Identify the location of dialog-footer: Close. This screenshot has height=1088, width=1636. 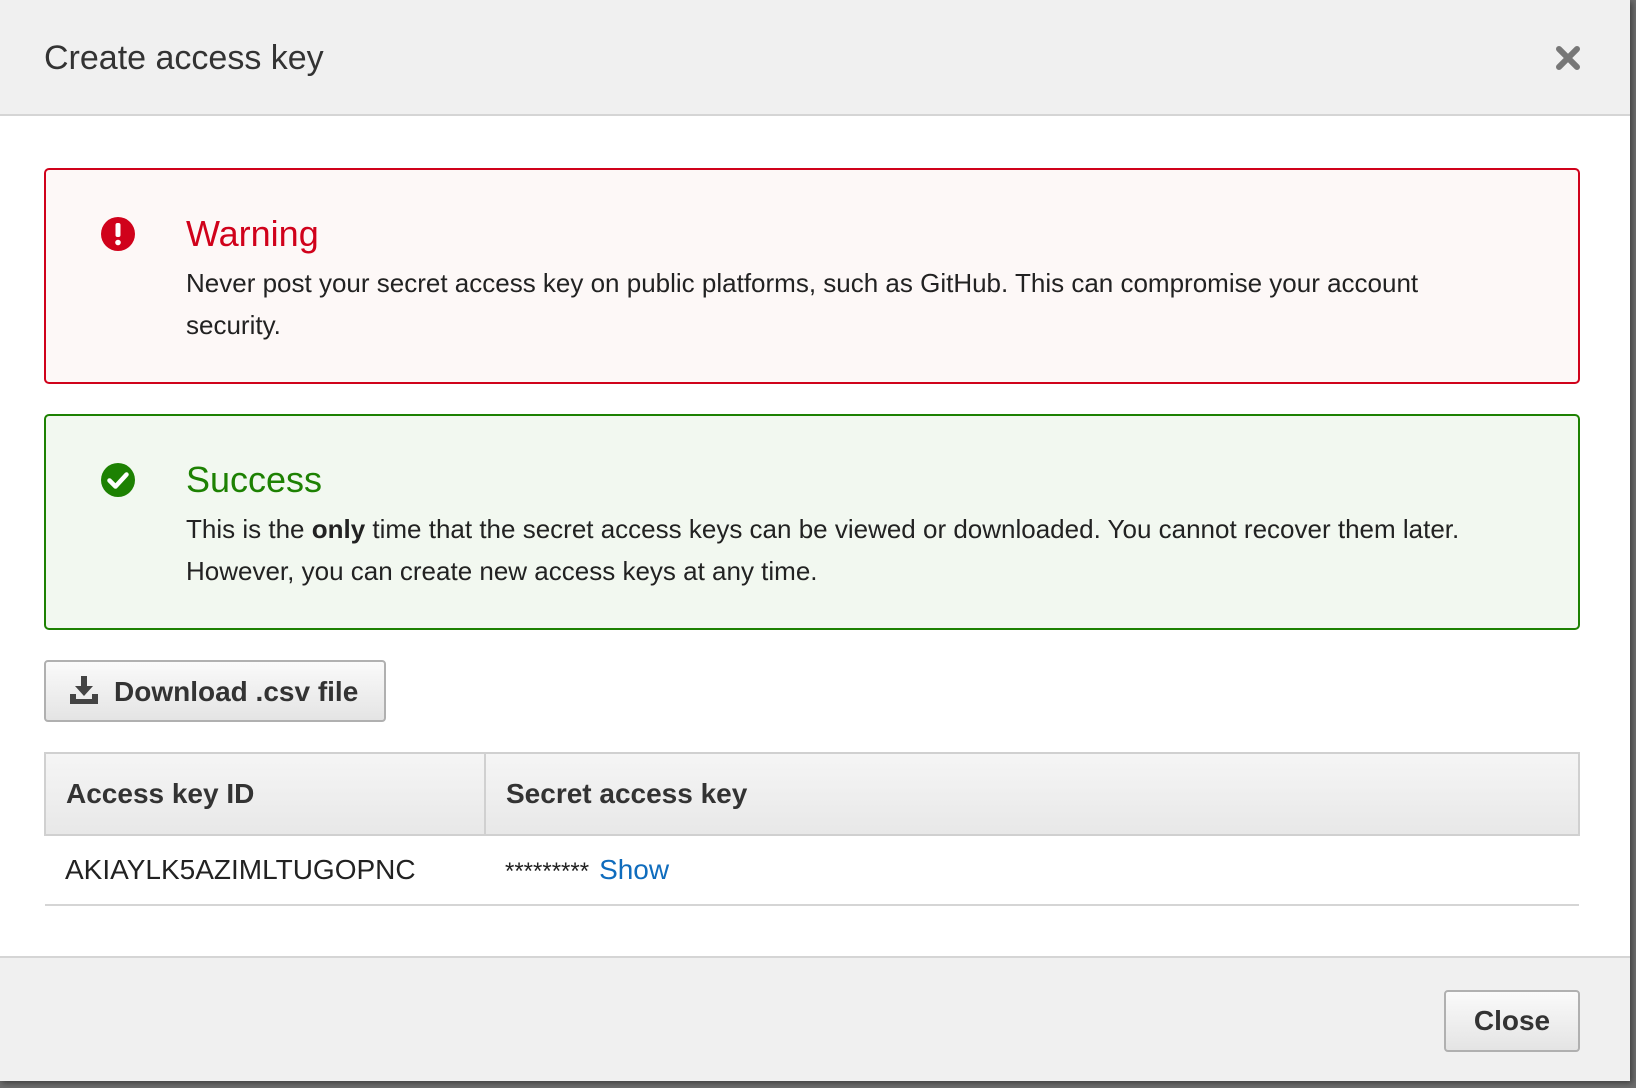
(815, 1018).